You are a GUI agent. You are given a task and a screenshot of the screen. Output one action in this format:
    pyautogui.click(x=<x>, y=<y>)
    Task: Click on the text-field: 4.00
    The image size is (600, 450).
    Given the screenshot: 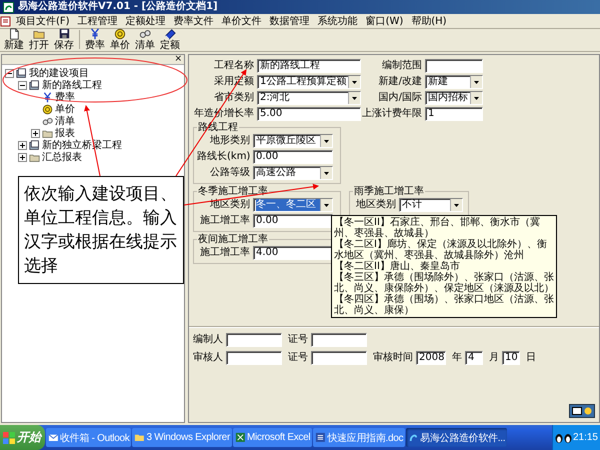 What is the action you would take?
    pyautogui.click(x=293, y=253)
    